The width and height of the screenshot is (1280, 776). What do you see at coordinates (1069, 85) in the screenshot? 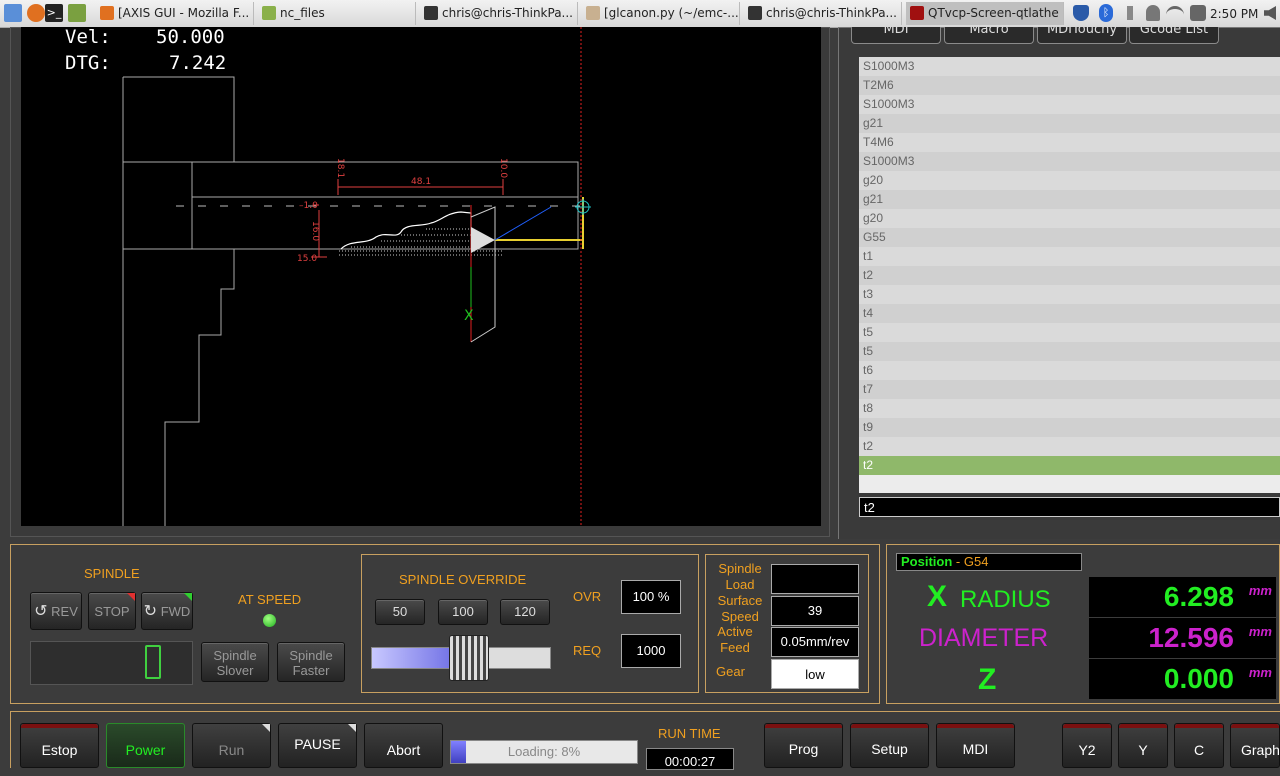
I see `gcode-list-item: T2M6` at bounding box center [1069, 85].